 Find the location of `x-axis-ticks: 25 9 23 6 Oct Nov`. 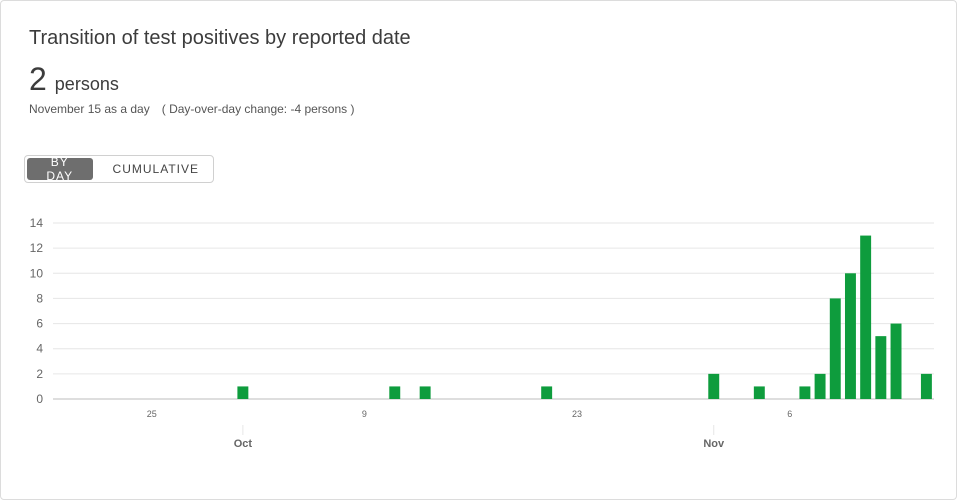

x-axis-ticks: 25 9 23 6 Oct Nov is located at coordinates (469, 429).